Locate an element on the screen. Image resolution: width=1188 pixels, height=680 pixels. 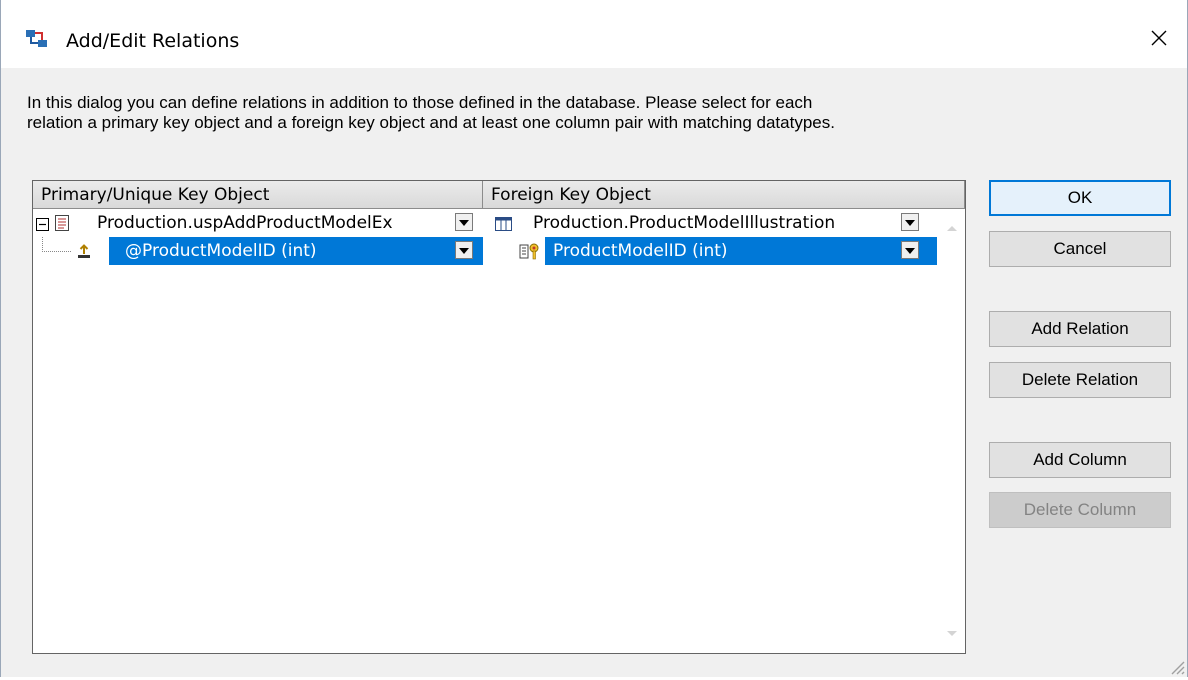
close-icon is located at coordinates (1159, 40).